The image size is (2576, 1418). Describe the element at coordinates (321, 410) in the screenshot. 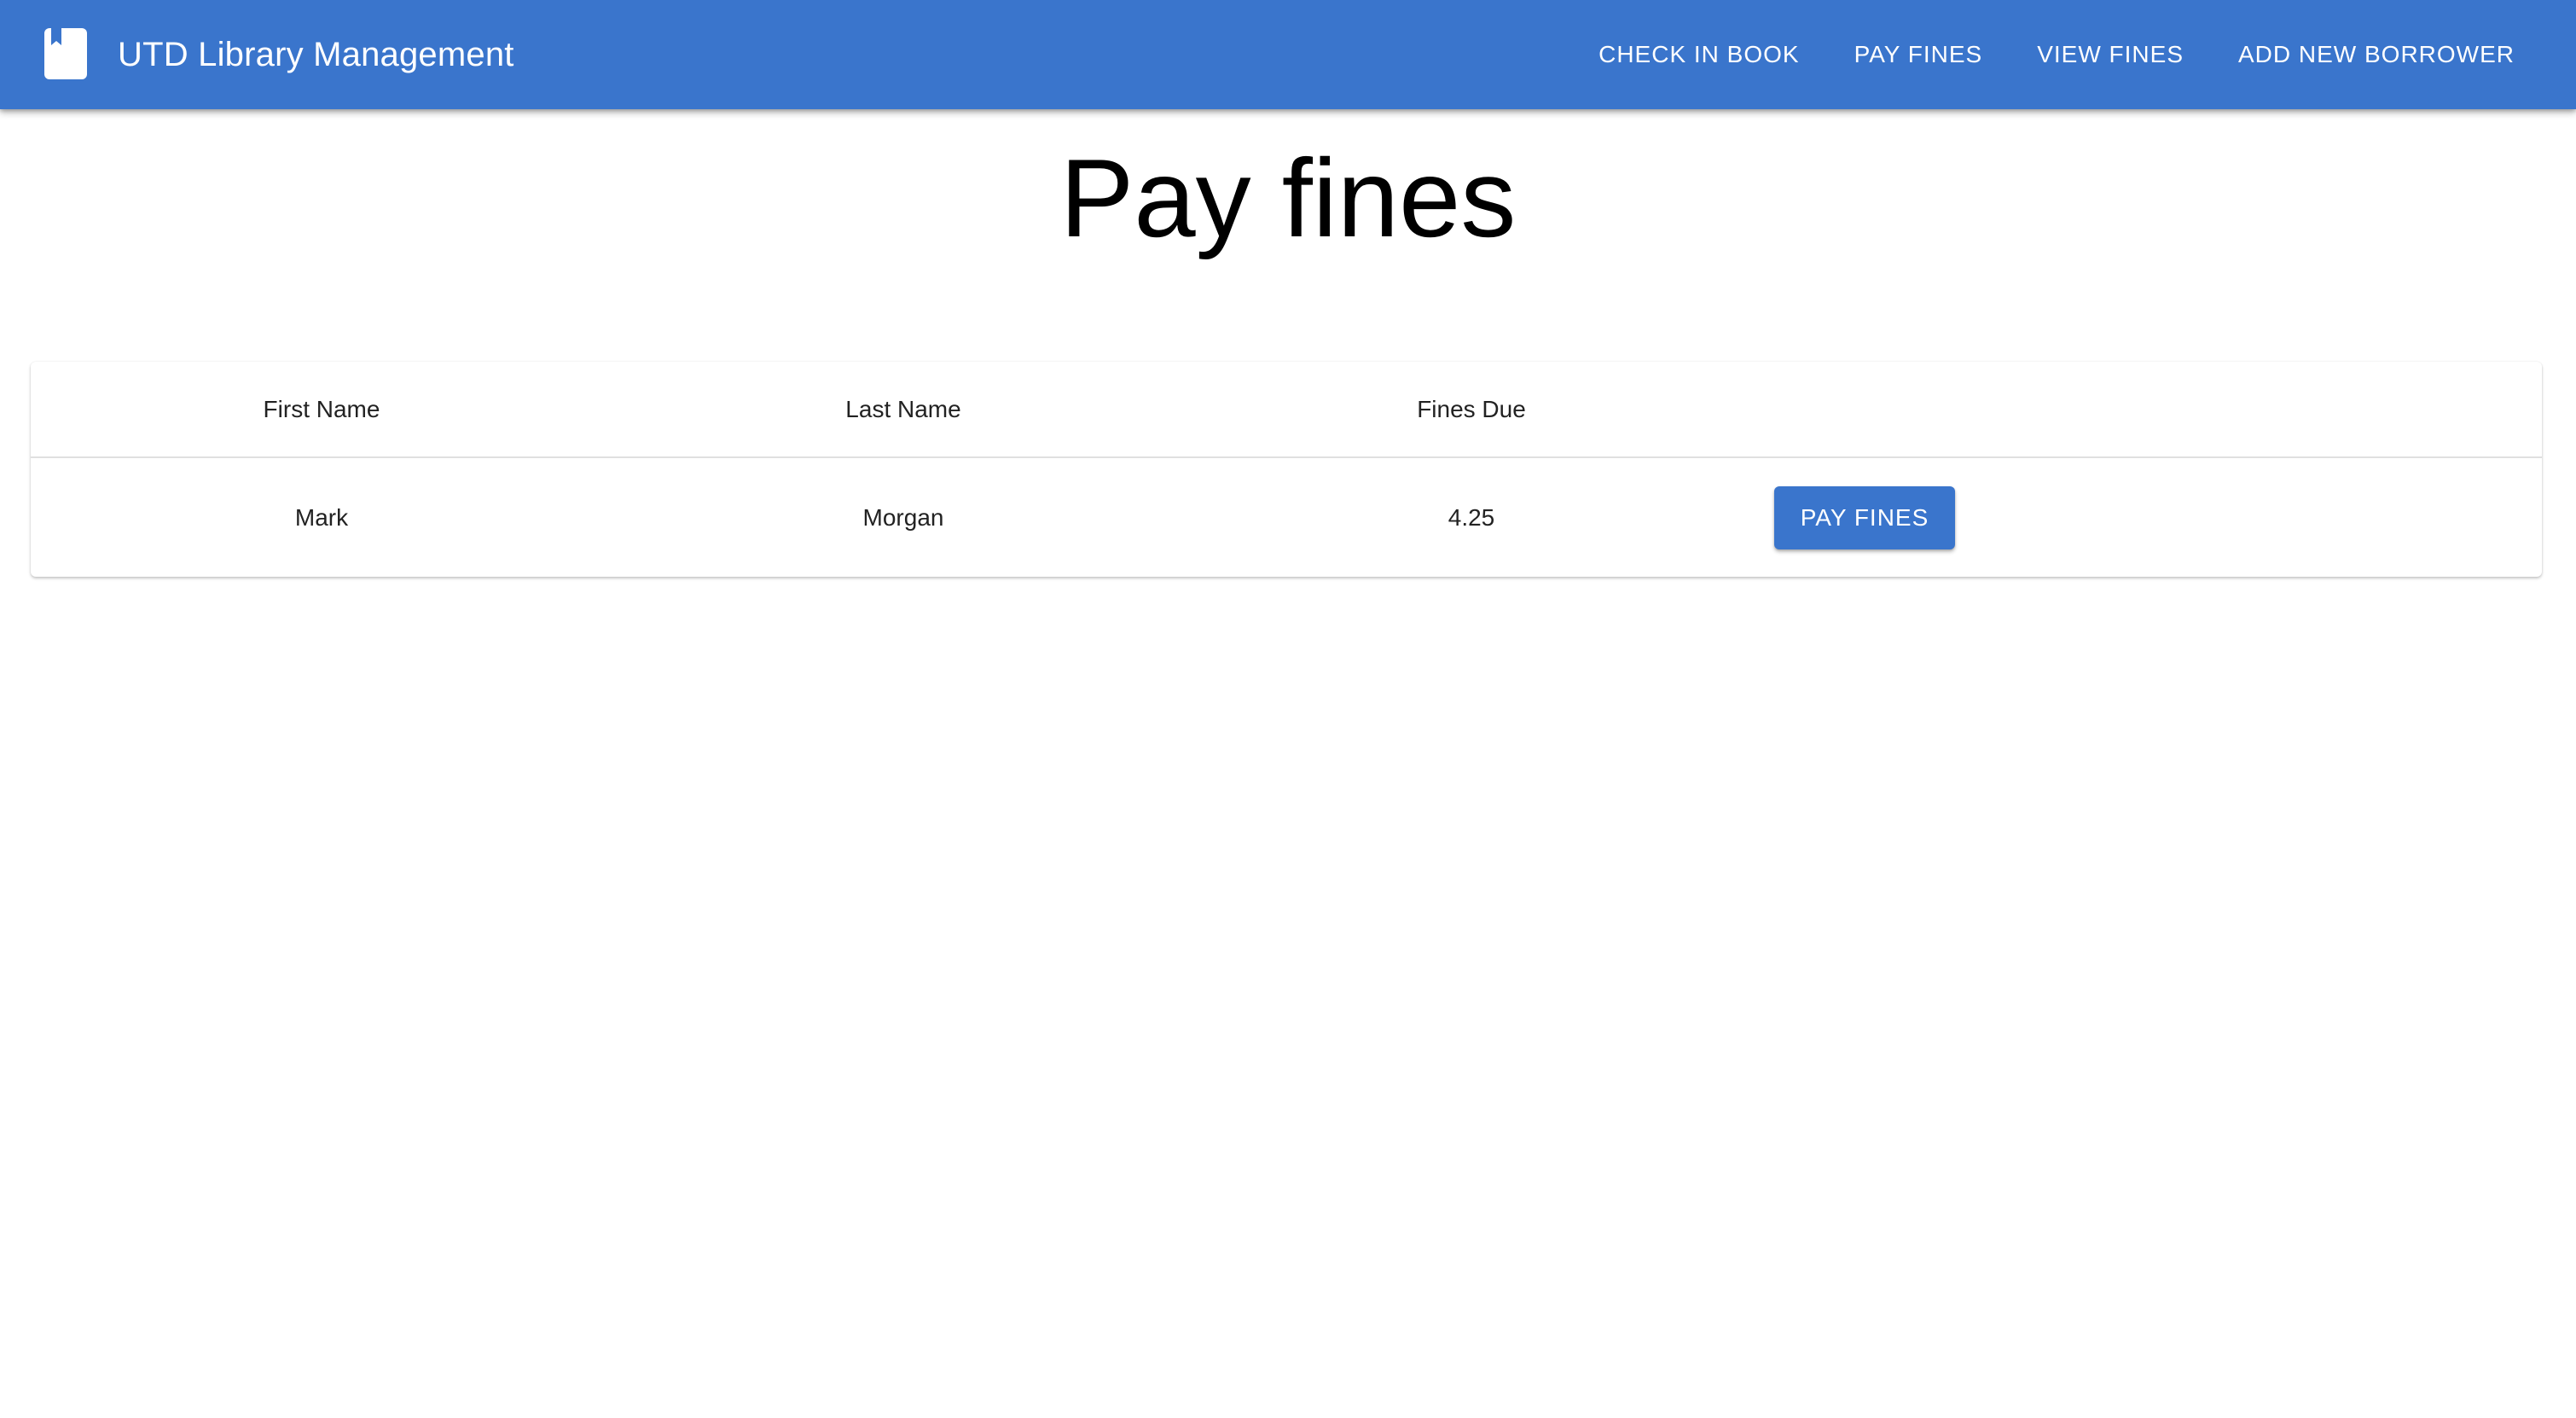

I see `column-header-first-name: First Name` at that location.